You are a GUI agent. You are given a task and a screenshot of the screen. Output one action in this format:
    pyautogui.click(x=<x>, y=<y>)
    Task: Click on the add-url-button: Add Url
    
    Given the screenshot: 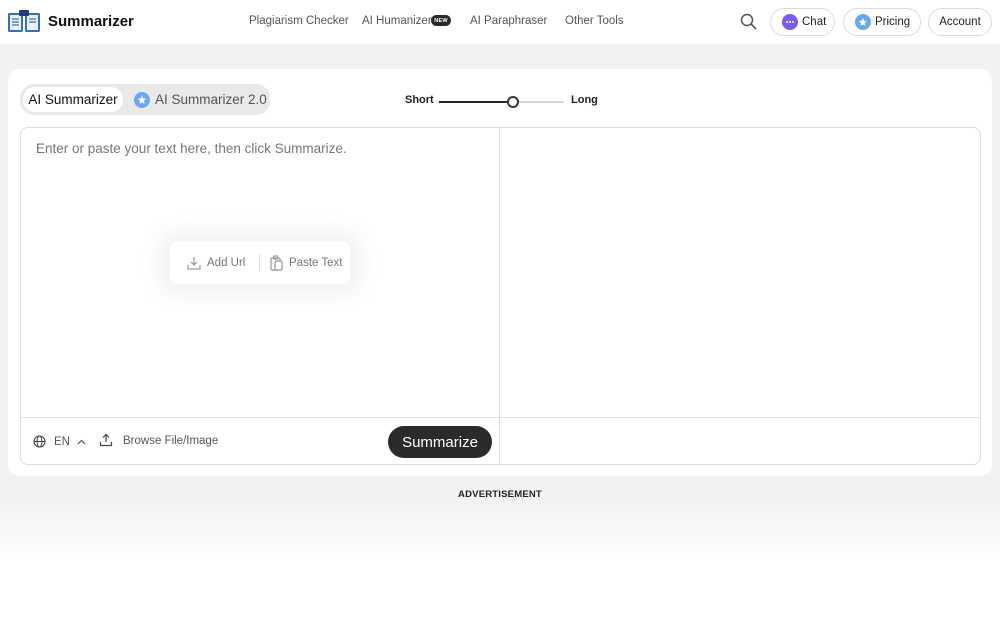 What is the action you would take?
    pyautogui.click(x=215, y=263)
    